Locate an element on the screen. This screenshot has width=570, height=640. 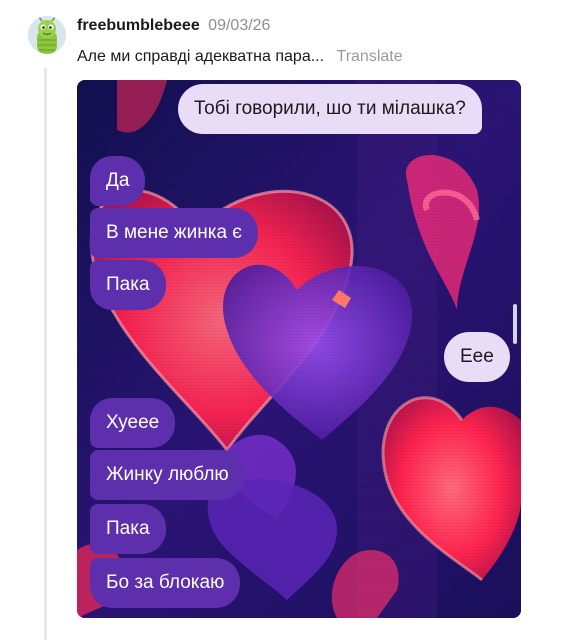
chat-bubble-incoming: Бо за блокаю is located at coordinates (165, 583).